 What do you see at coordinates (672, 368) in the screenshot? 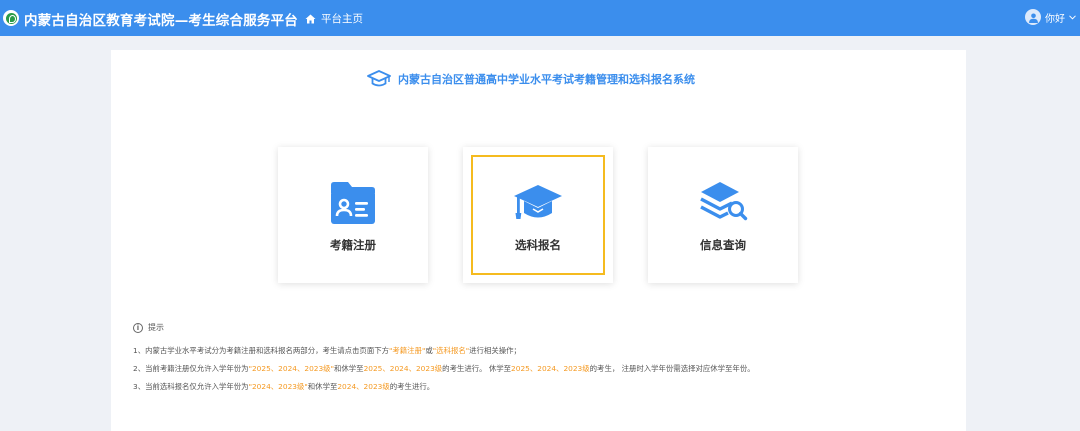
I see `tip-text: 的考生， 注册时入学年份需选择对应休学至年份。` at bounding box center [672, 368].